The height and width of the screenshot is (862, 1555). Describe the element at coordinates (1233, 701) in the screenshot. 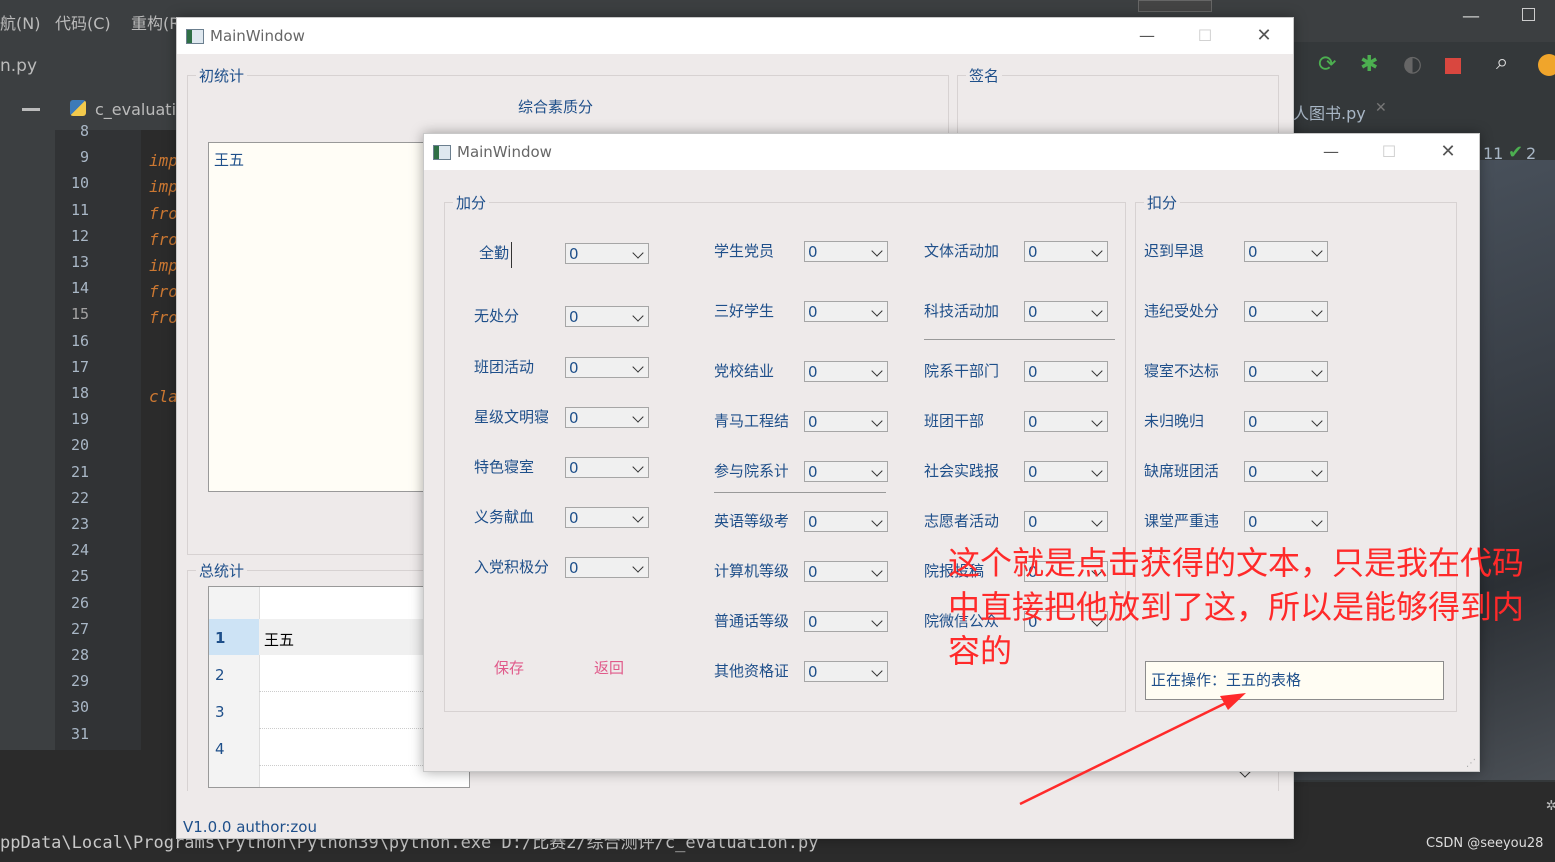

I see `arrow-head` at that location.